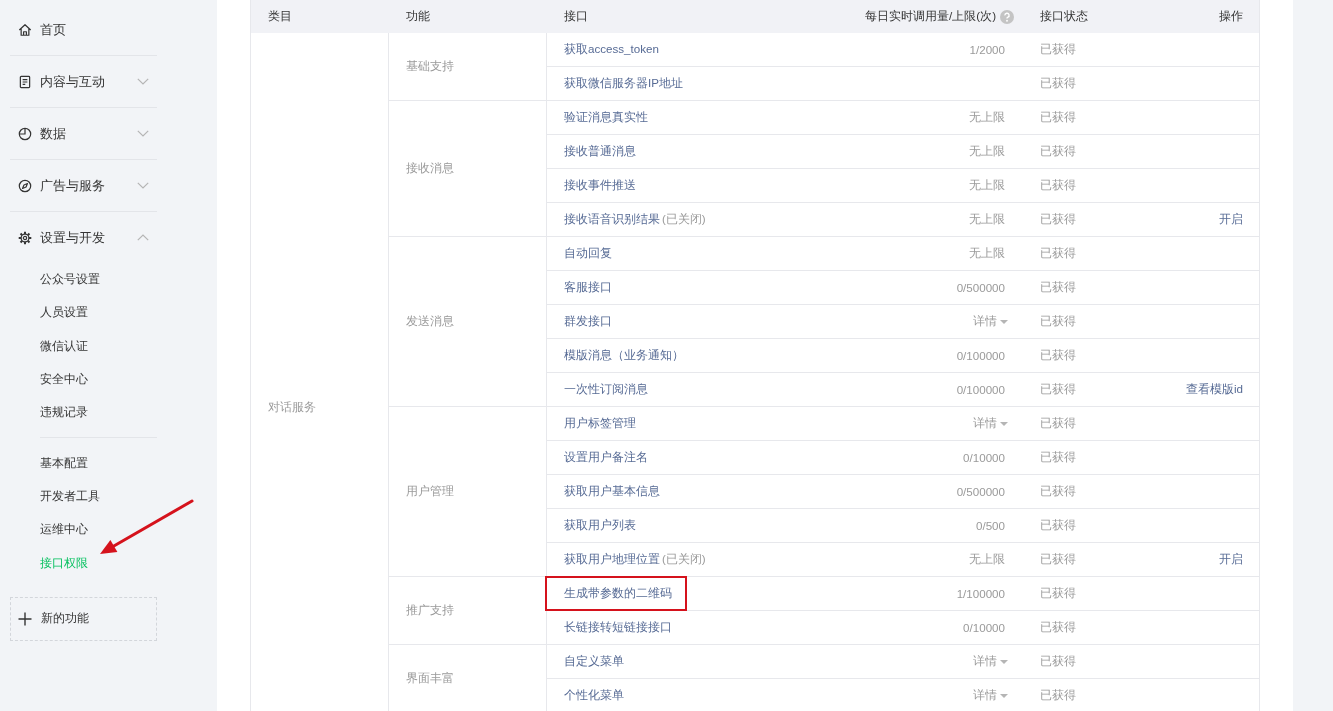 The image size is (1333, 711). Describe the element at coordinates (83, 185) in the screenshot. I see `nav-item: 广告与服务` at that location.